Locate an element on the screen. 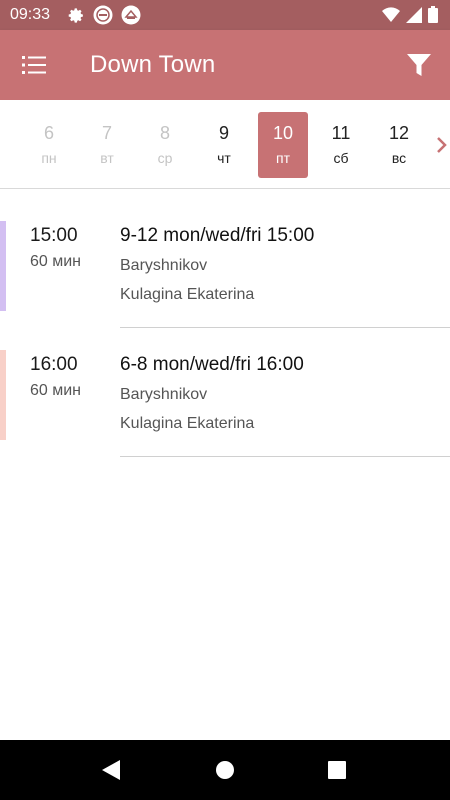 The image size is (450, 800). page-title: Down Town is located at coordinates (153, 64).